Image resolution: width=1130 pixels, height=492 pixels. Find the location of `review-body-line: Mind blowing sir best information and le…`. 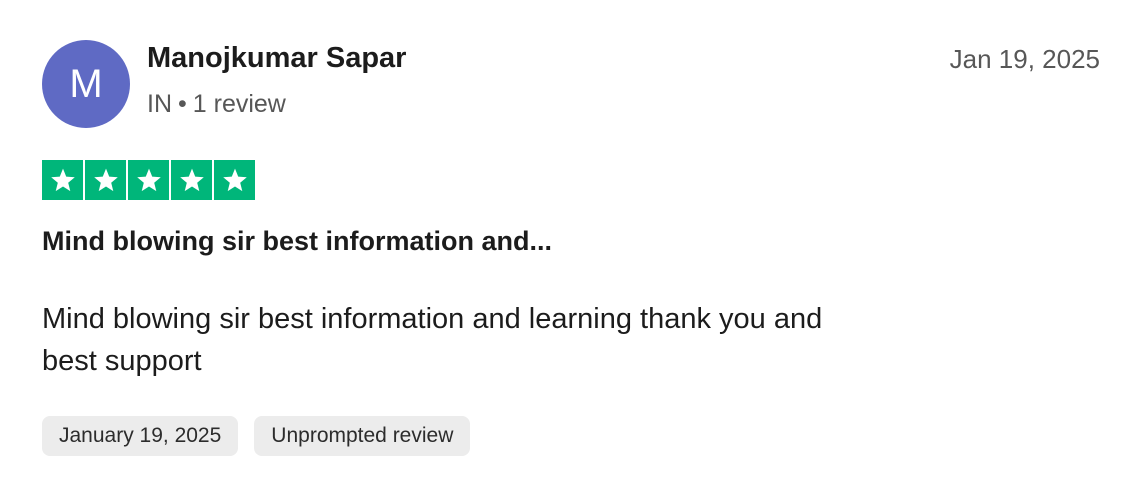

review-body-line: Mind blowing sir best information and le… is located at coordinates (432, 319).